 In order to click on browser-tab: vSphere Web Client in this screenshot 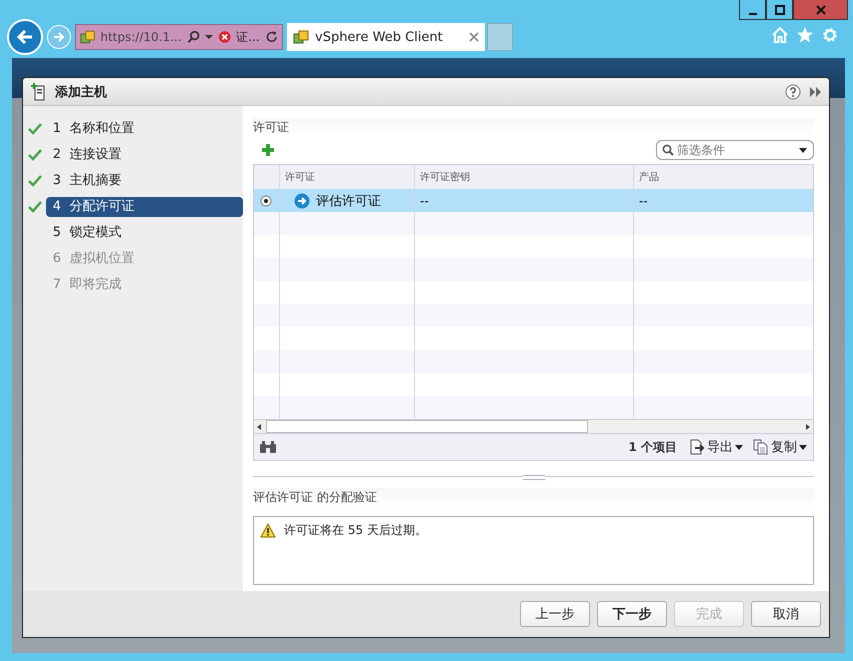, I will do `click(386, 37)`.